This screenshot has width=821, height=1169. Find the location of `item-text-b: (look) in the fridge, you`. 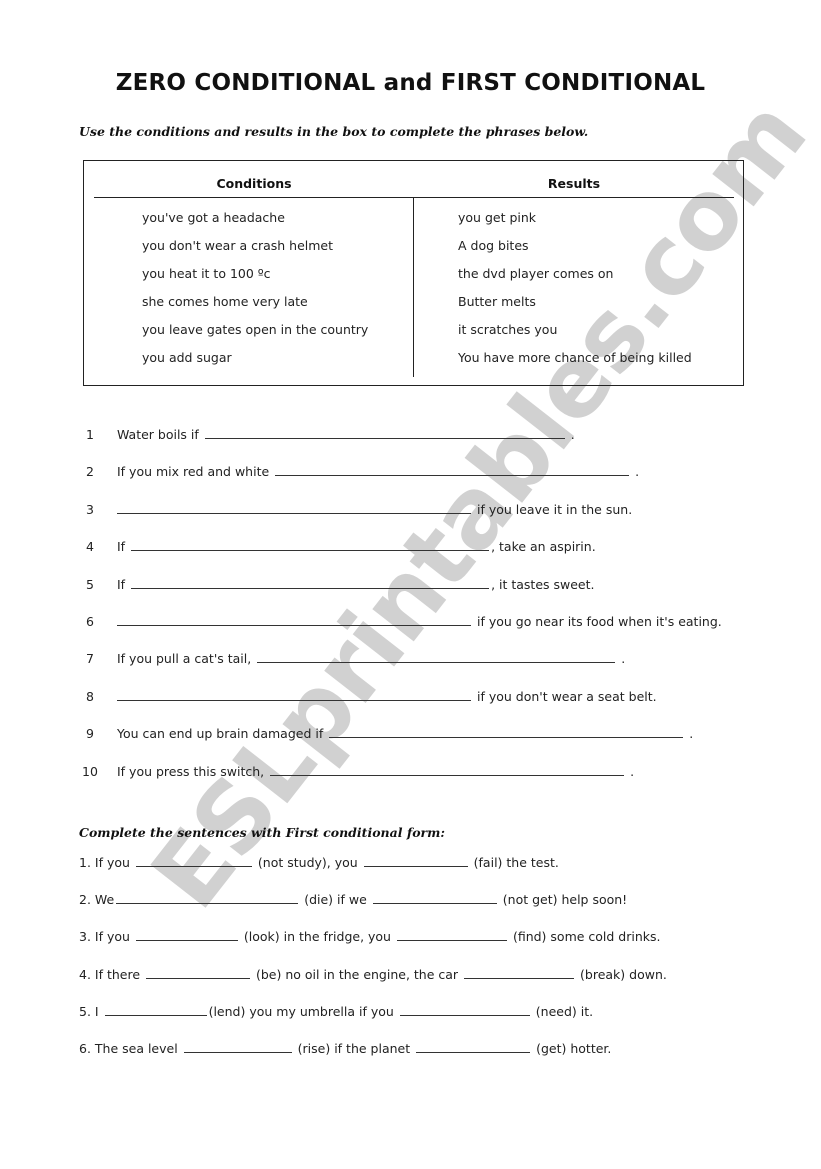

item-text-b: (look) in the fridge, you is located at coordinates (317, 936).